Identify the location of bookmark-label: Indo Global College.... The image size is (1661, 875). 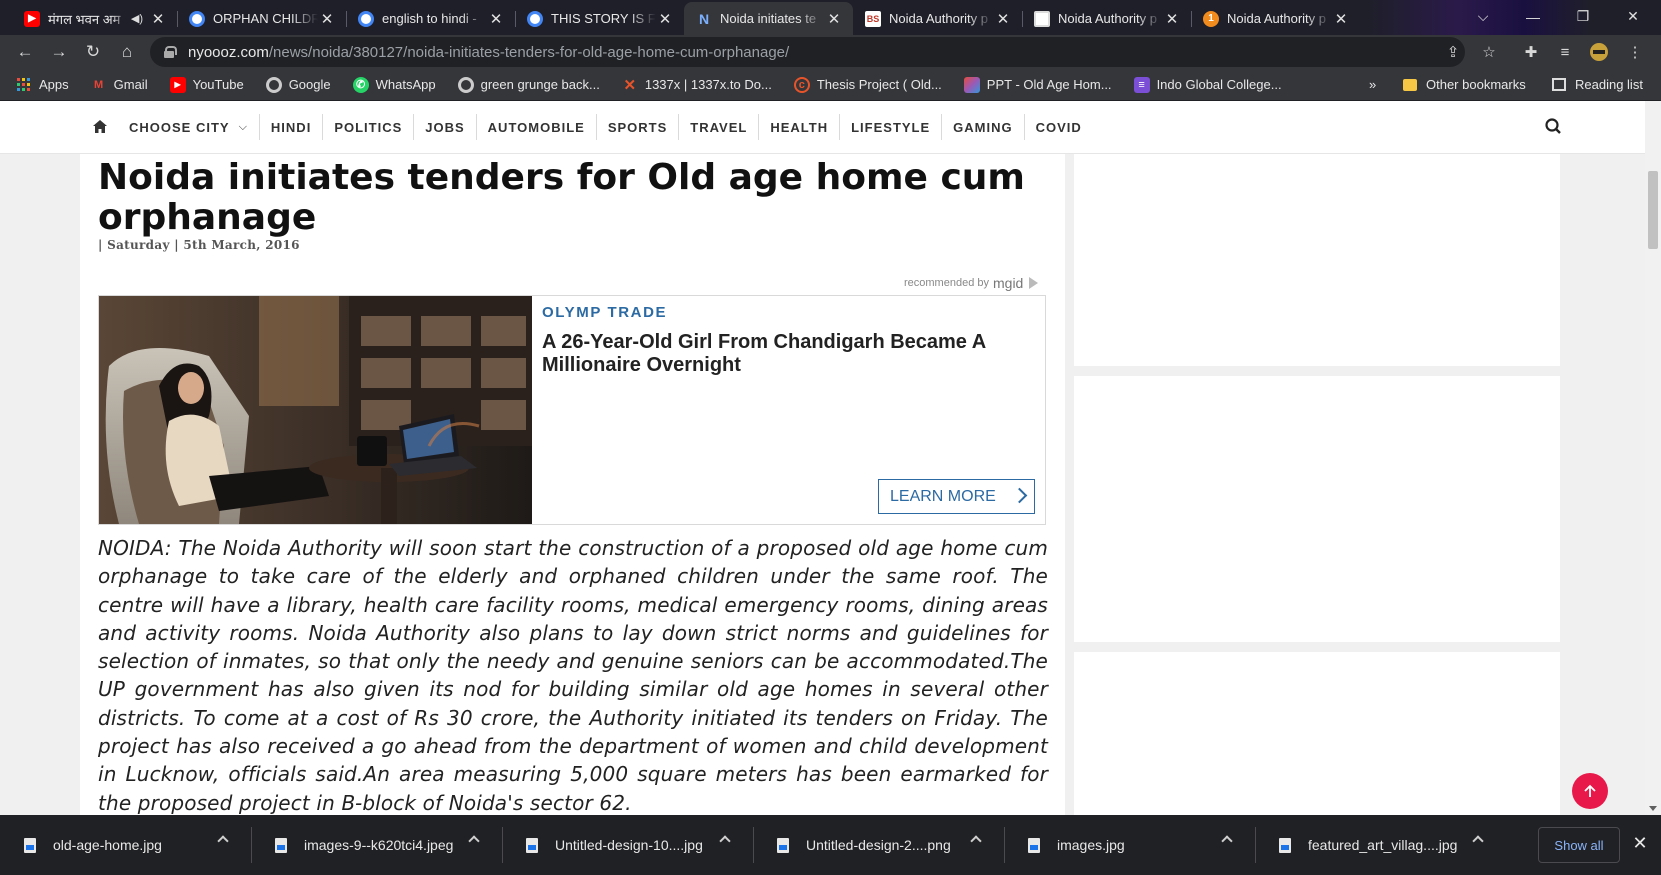
(1219, 84).